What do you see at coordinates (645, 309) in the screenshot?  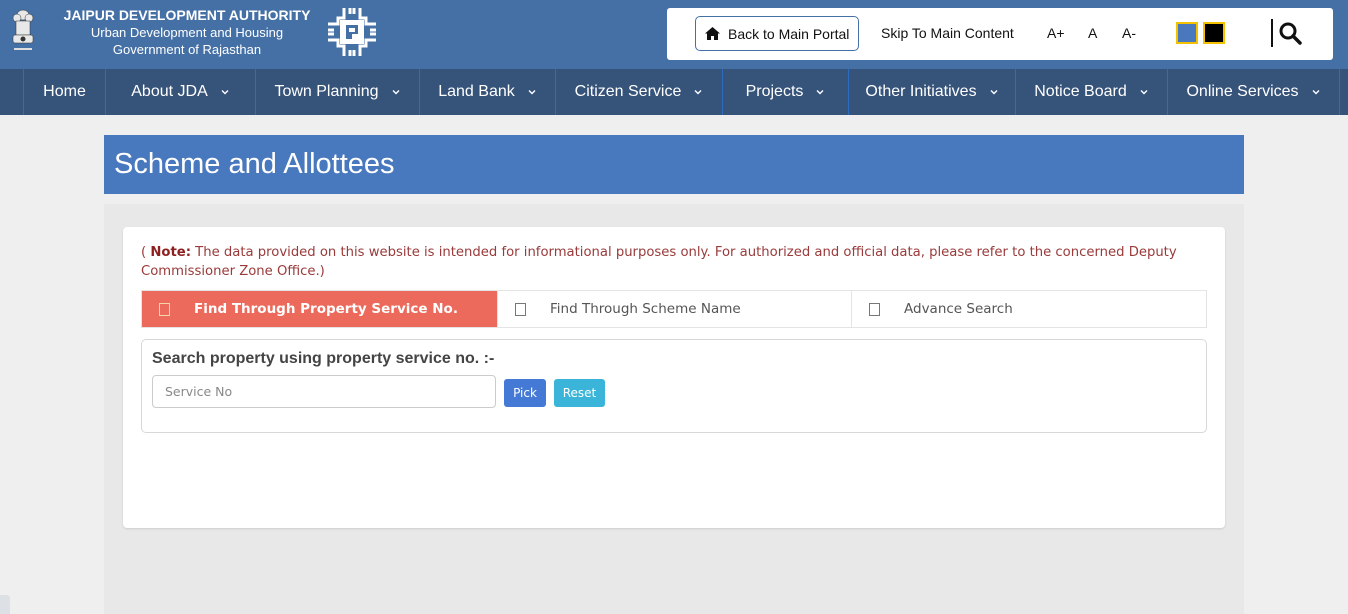 I see `tab-label: Find Through Scheme Name` at bounding box center [645, 309].